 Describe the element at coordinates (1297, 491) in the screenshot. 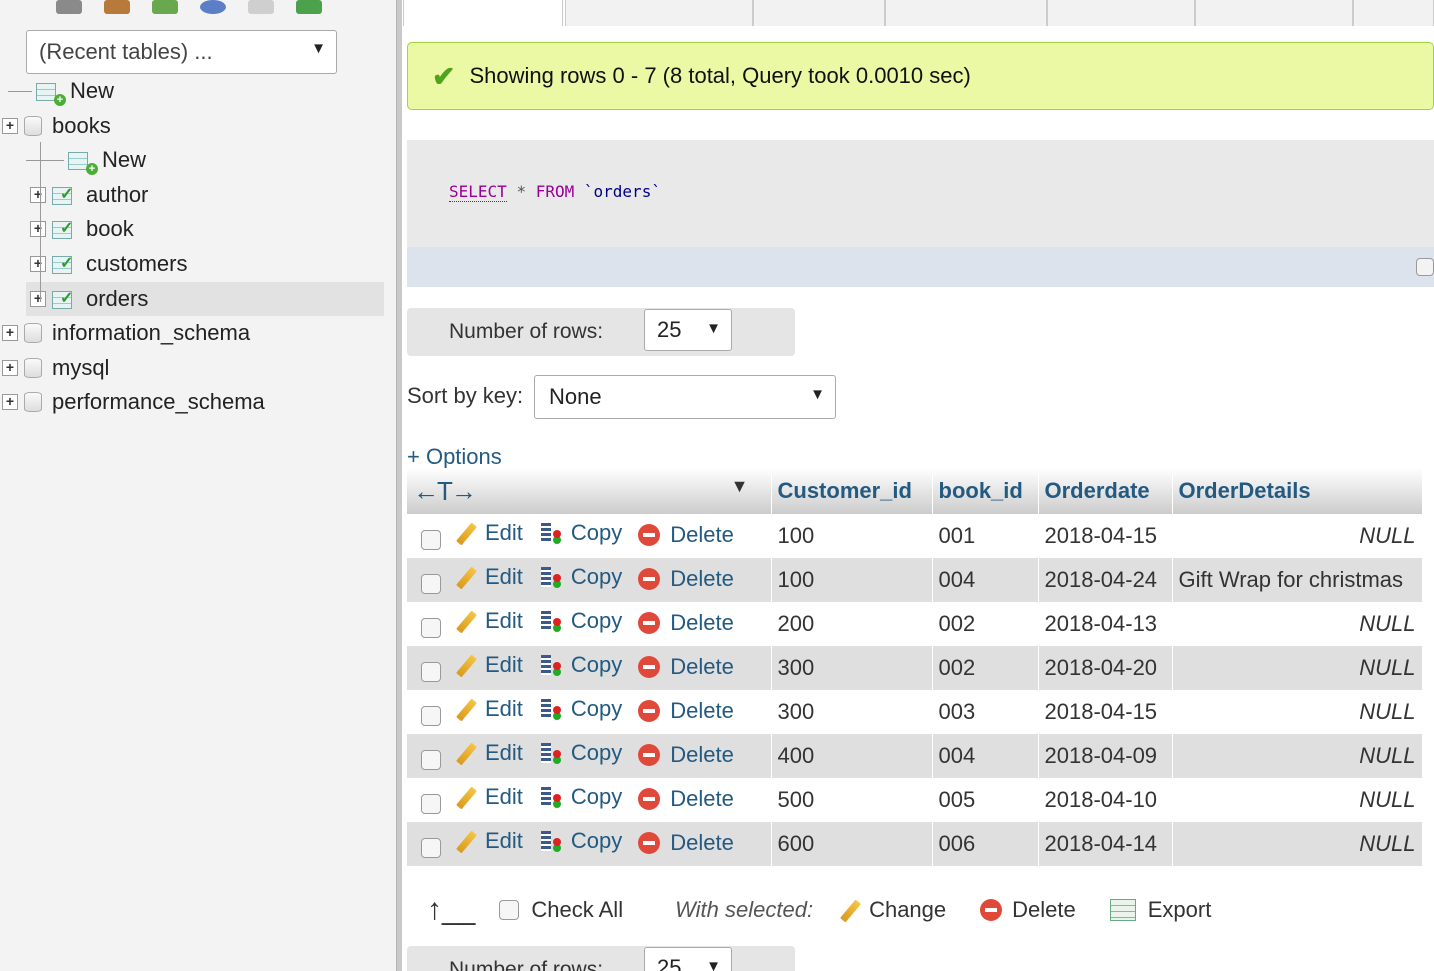

I see `column-header-orderdetails: OrderDetails` at that location.